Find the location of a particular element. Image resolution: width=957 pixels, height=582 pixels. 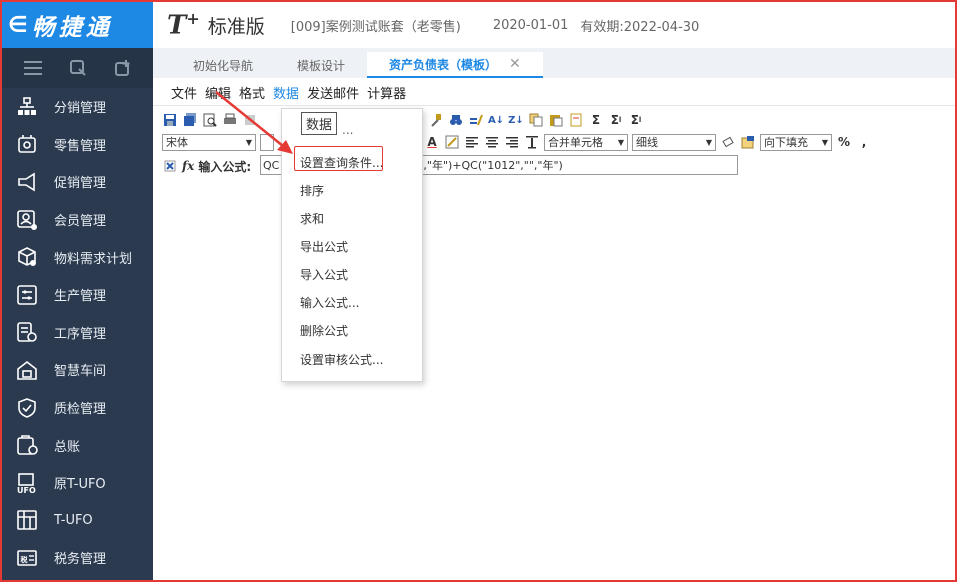

sidebar-item-6: 生产管理 is located at coordinates (77, 295).